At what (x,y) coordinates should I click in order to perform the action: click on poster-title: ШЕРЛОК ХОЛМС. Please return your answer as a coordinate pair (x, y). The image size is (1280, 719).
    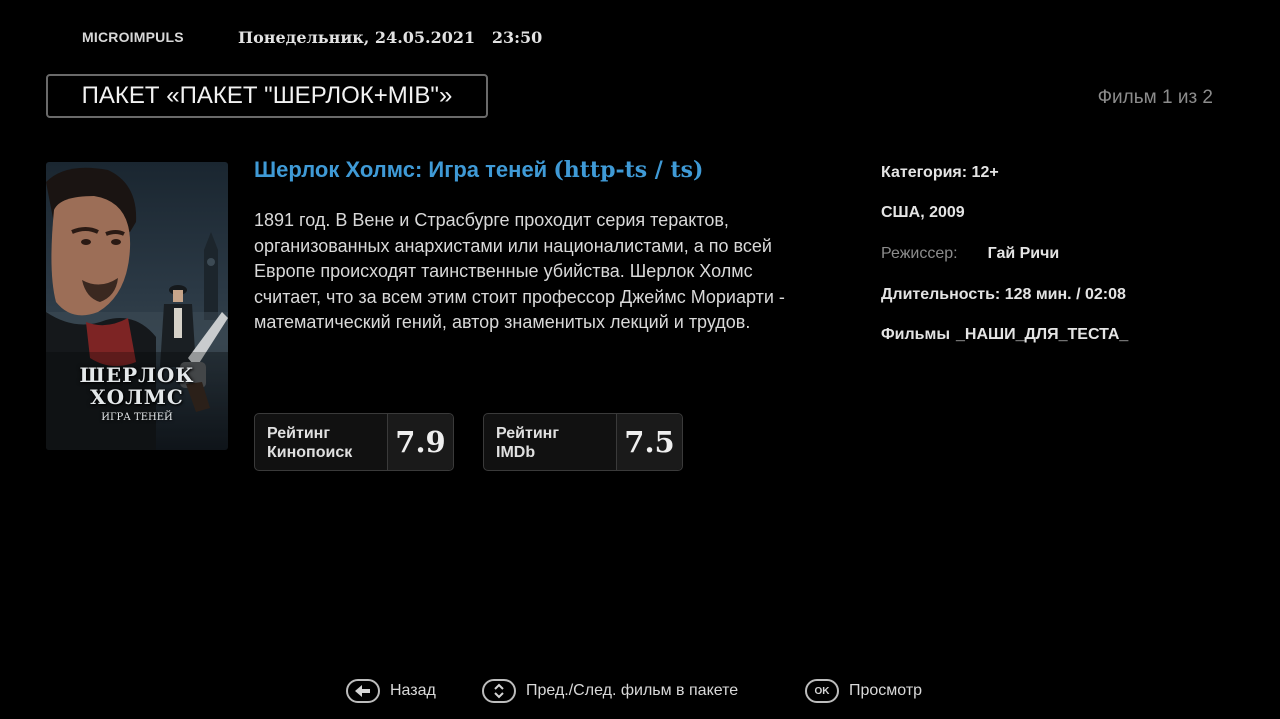
    Looking at the image, I should click on (137, 386).